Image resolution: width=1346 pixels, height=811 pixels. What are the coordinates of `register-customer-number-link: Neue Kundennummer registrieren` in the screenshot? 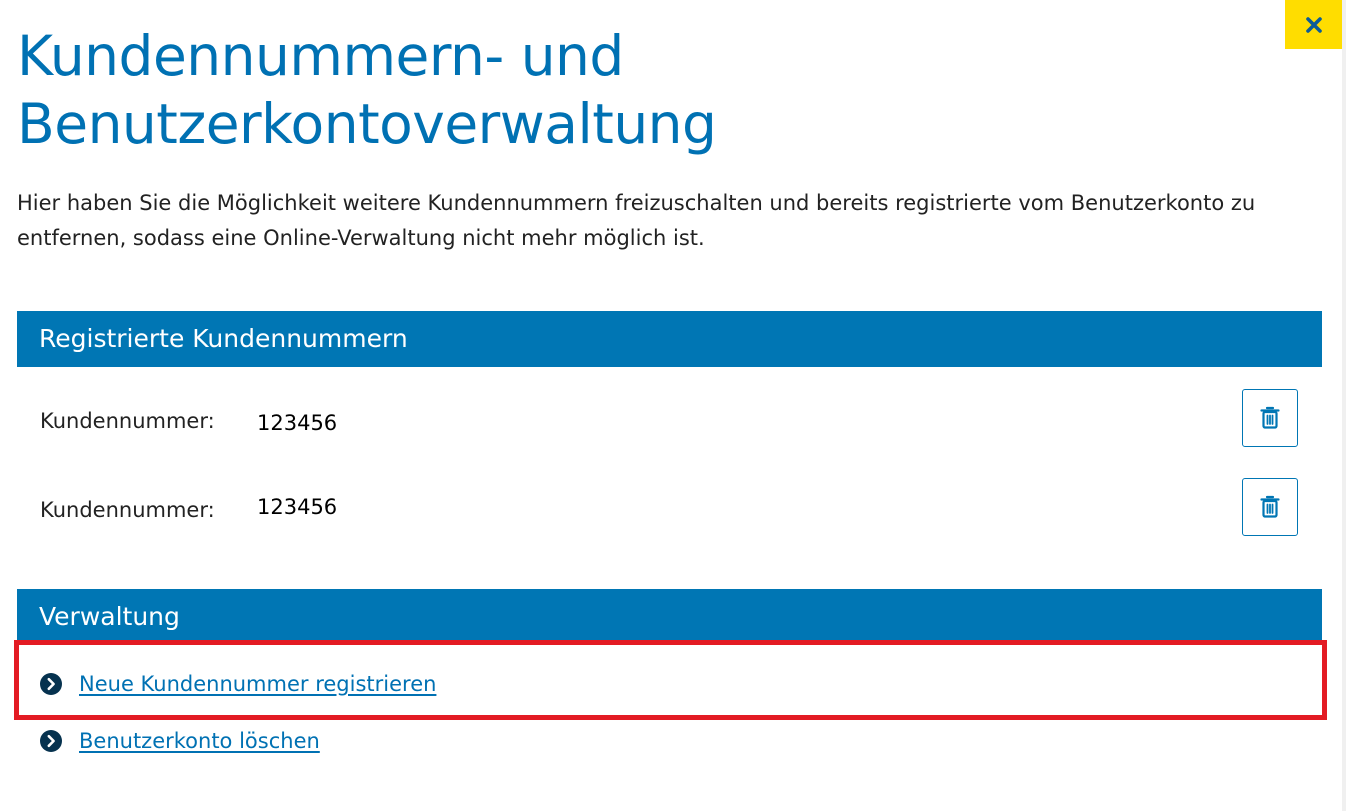 It's located at (257, 684).